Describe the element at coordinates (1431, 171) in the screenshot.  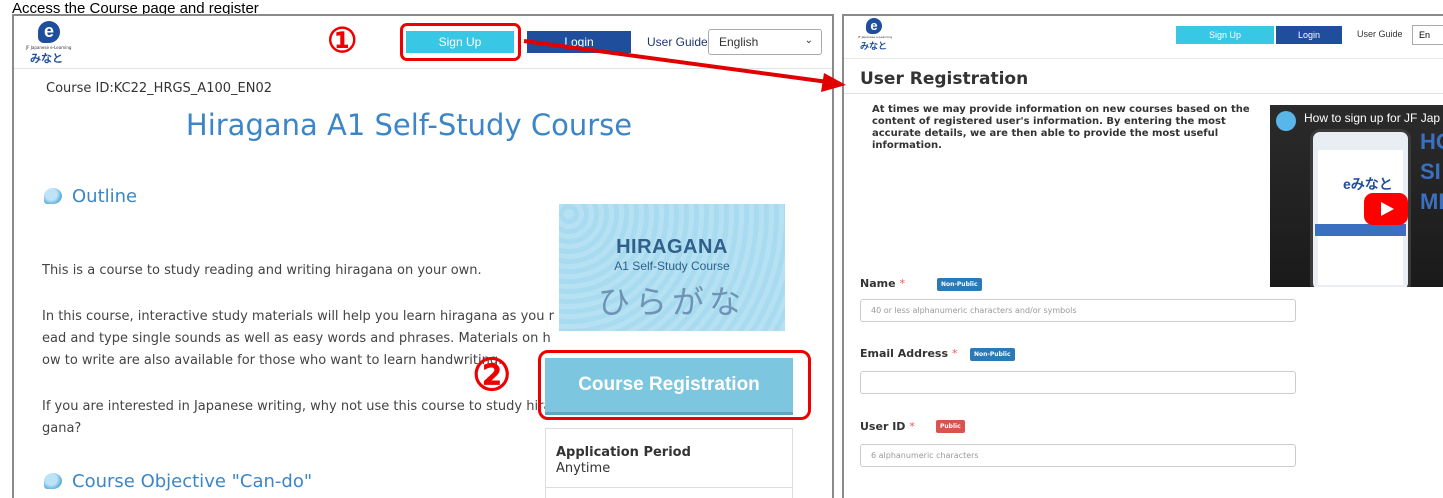
I see `video-overlay-text: HO SI MI` at that location.